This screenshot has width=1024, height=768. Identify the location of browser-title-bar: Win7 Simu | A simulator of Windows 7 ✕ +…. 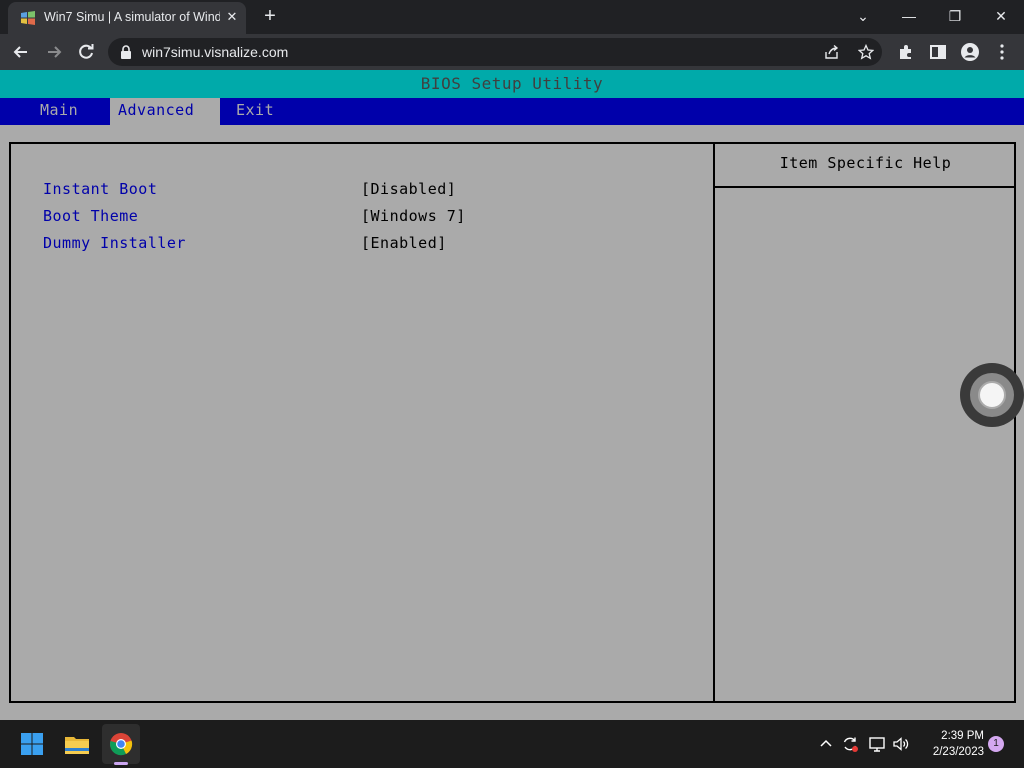
(512, 17).